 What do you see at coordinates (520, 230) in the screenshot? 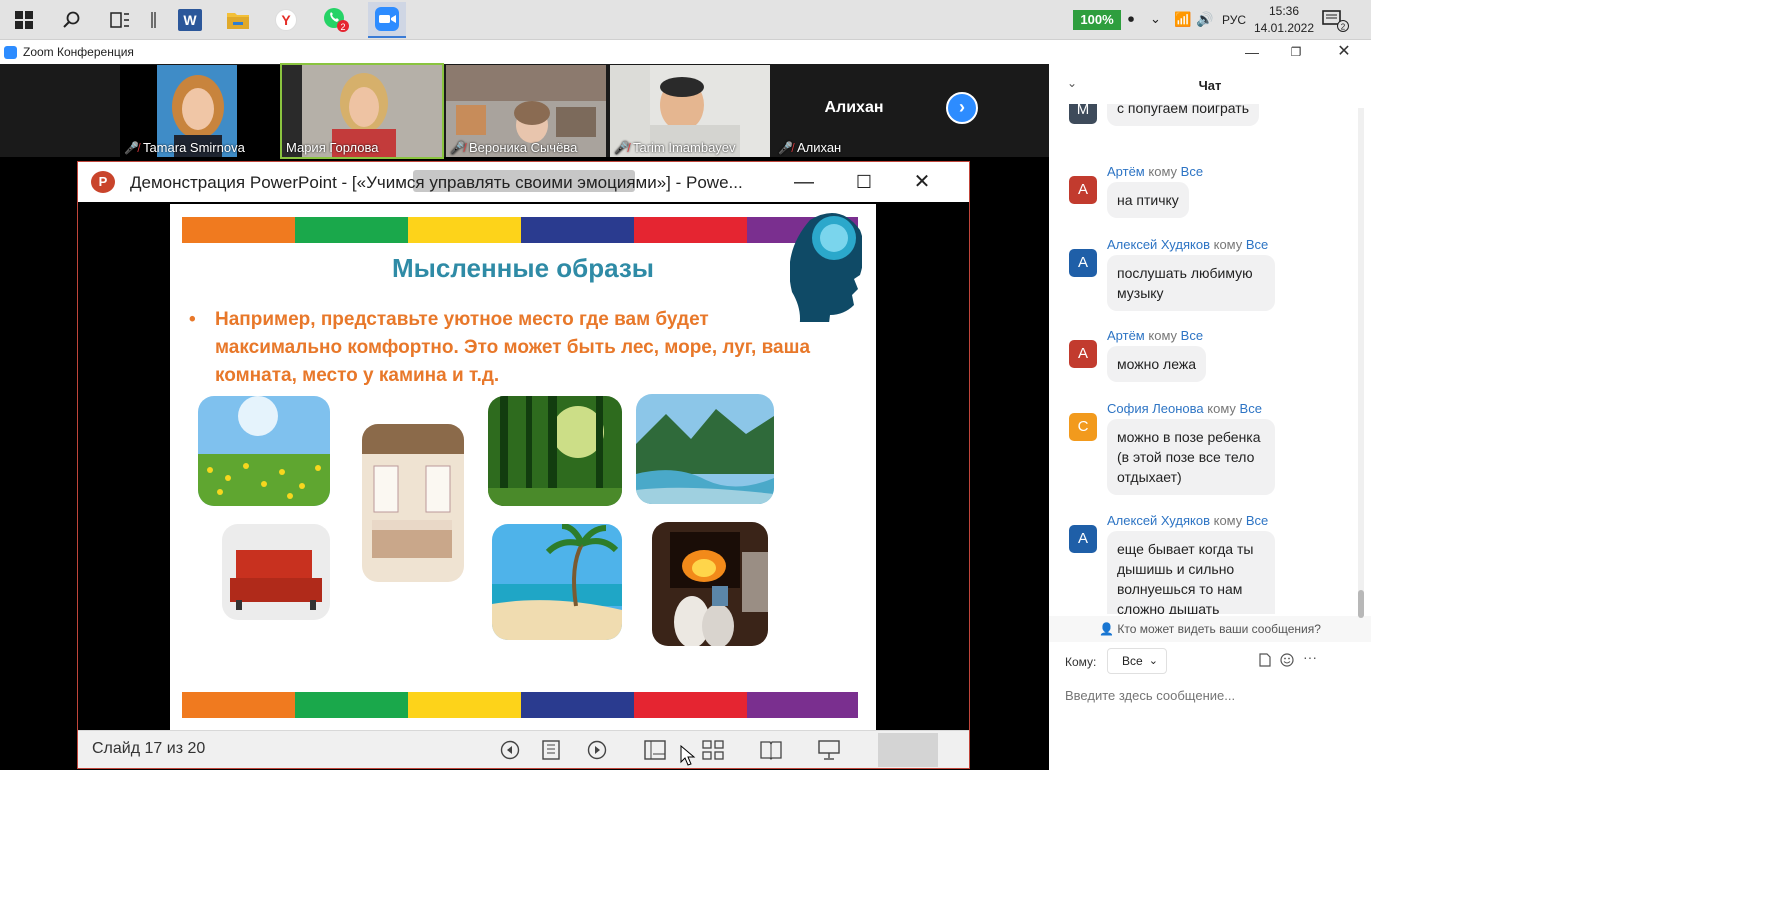
I see `rainbow-bar-top` at bounding box center [520, 230].